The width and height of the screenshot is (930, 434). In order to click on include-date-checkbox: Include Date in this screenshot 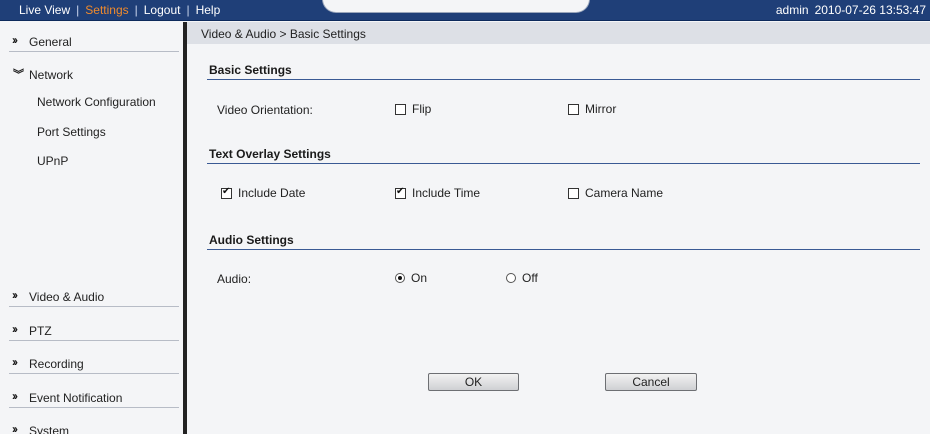, I will do `click(263, 193)`.